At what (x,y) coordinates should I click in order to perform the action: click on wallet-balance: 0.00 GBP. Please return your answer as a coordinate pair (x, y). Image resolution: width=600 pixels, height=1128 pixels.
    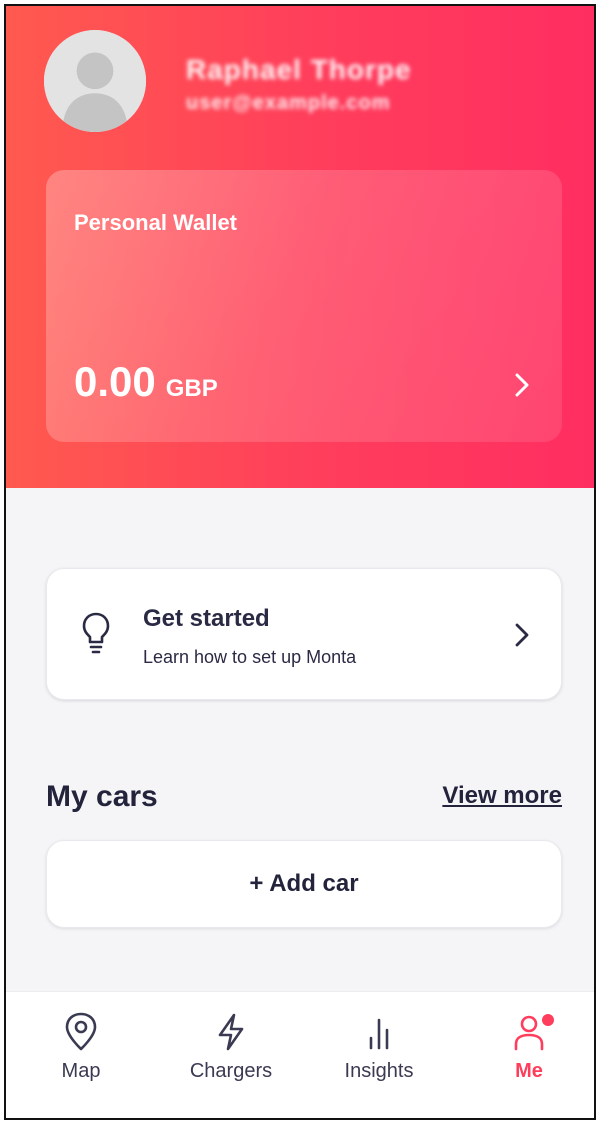
    Looking at the image, I should click on (146, 382).